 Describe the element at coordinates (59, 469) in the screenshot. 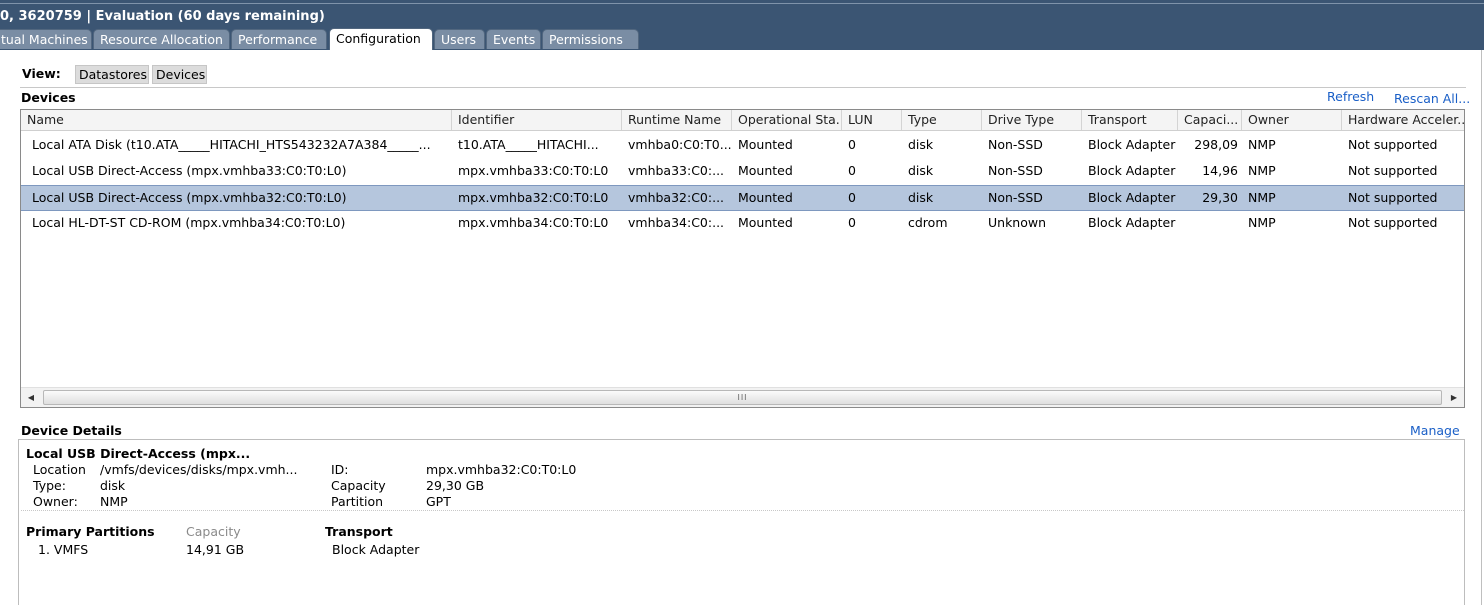

I see `location-label: Location` at that location.